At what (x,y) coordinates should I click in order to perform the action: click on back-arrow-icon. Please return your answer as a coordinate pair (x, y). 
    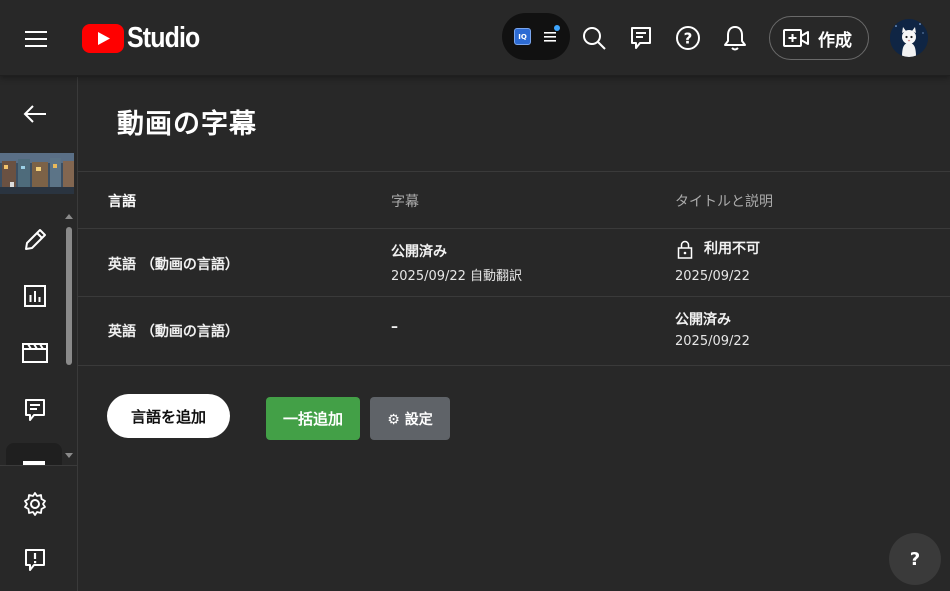
    Looking at the image, I should click on (35, 114).